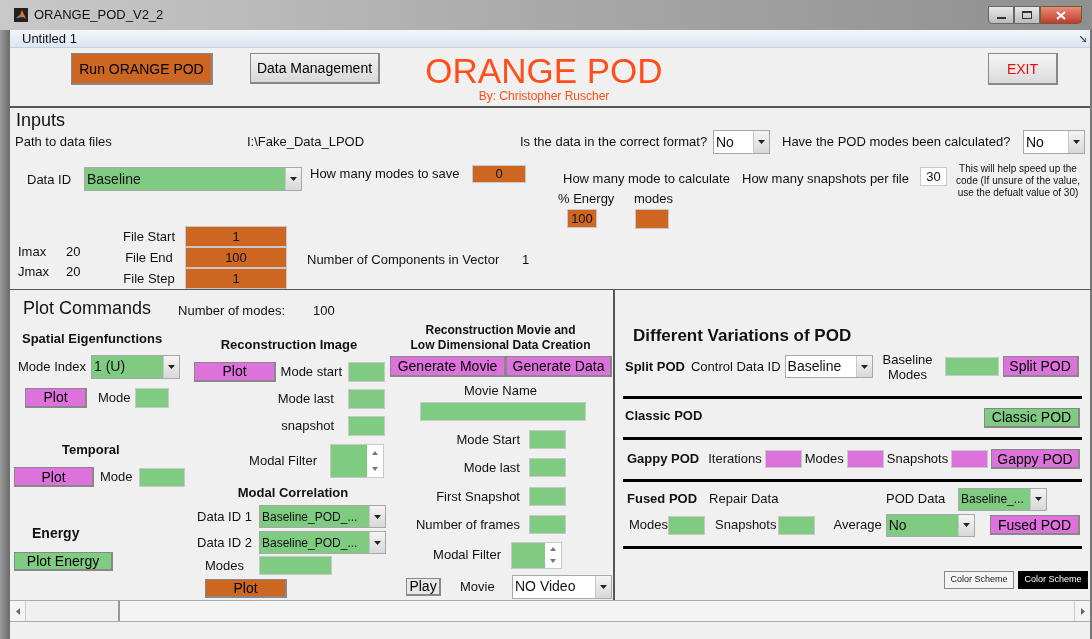 This screenshot has width=1092, height=639. I want to click on label: Number of modes:, so click(231, 310).